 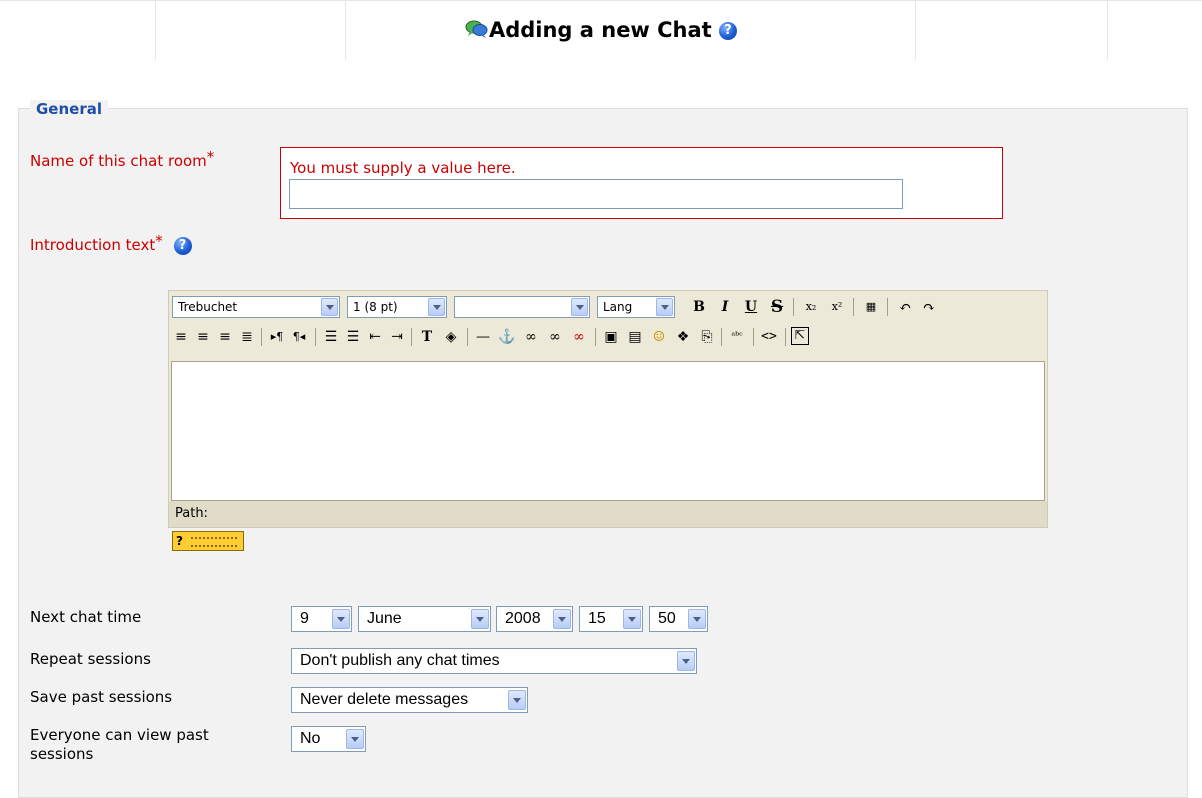 What do you see at coordinates (635, 337) in the screenshot?
I see `insert-table-icon: ▤` at bounding box center [635, 337].